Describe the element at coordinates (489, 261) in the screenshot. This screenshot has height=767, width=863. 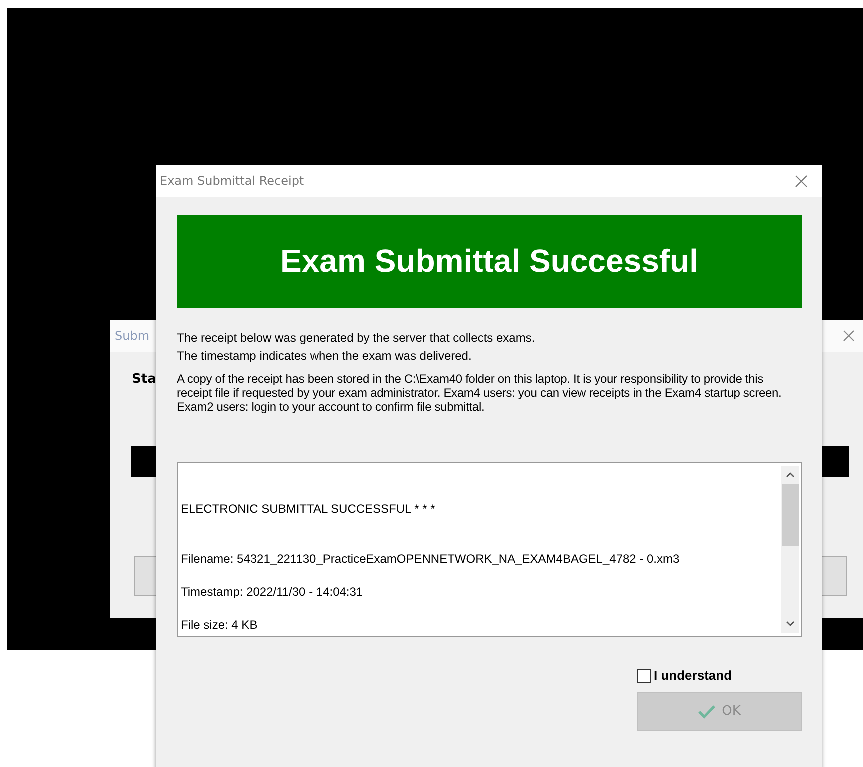
I see `success-banner: Exam Submittal Successful` at that location.